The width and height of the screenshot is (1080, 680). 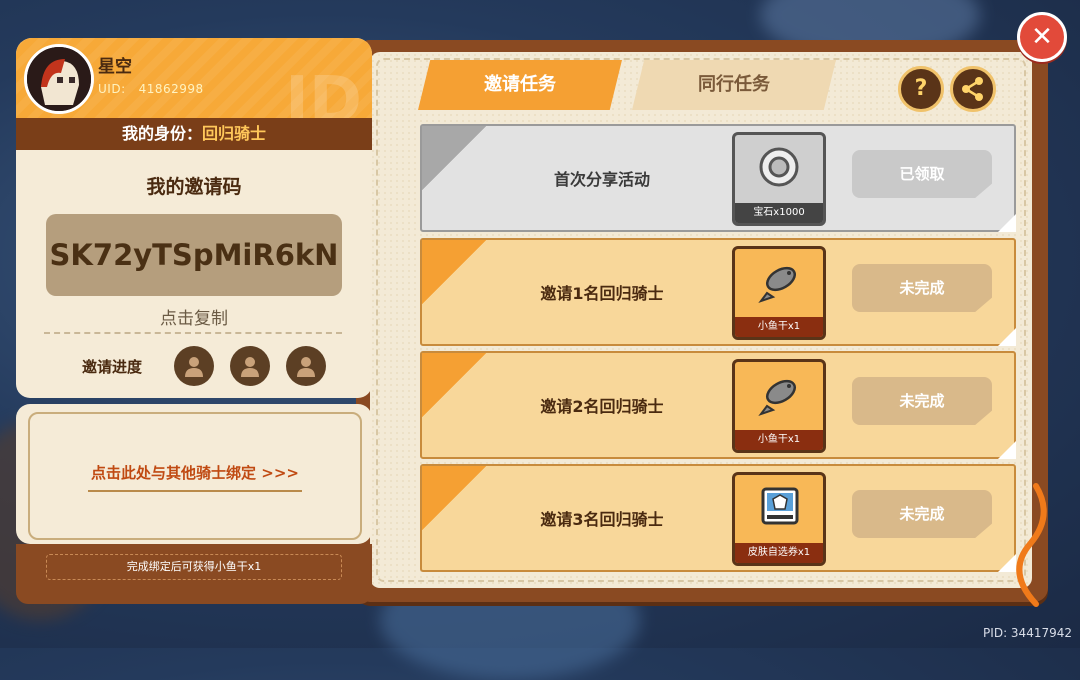 I want to click on uid-label: UID:, so click(x=112, y=89).